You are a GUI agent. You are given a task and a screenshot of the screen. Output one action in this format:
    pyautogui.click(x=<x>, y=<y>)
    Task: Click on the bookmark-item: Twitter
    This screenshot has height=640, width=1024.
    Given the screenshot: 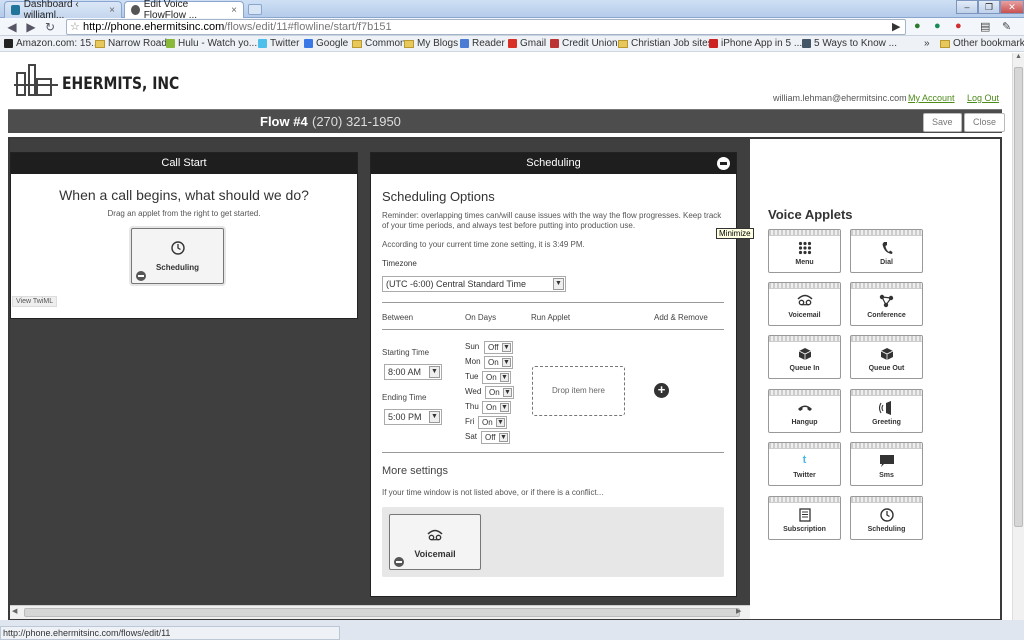 What is the action you would take?
    pyautogui.click(x=278, y=43)
    